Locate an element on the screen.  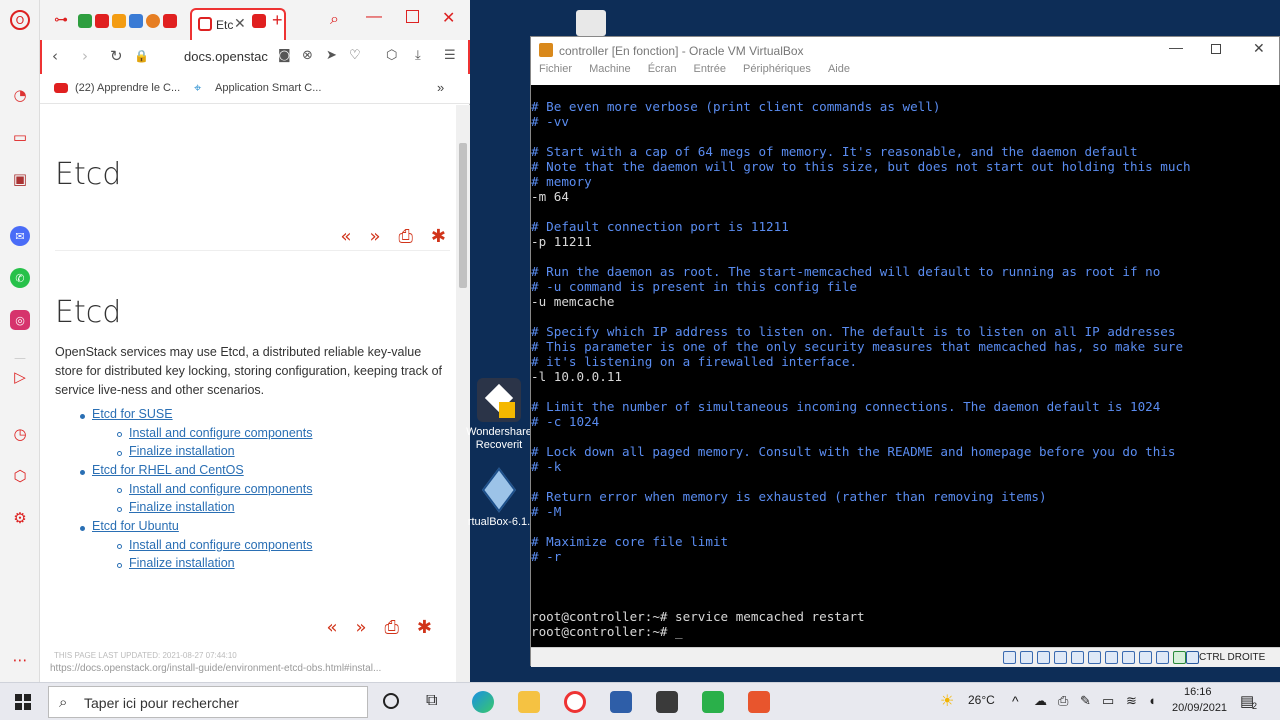
desktop-file-icon is located at coordinates (591, 23).